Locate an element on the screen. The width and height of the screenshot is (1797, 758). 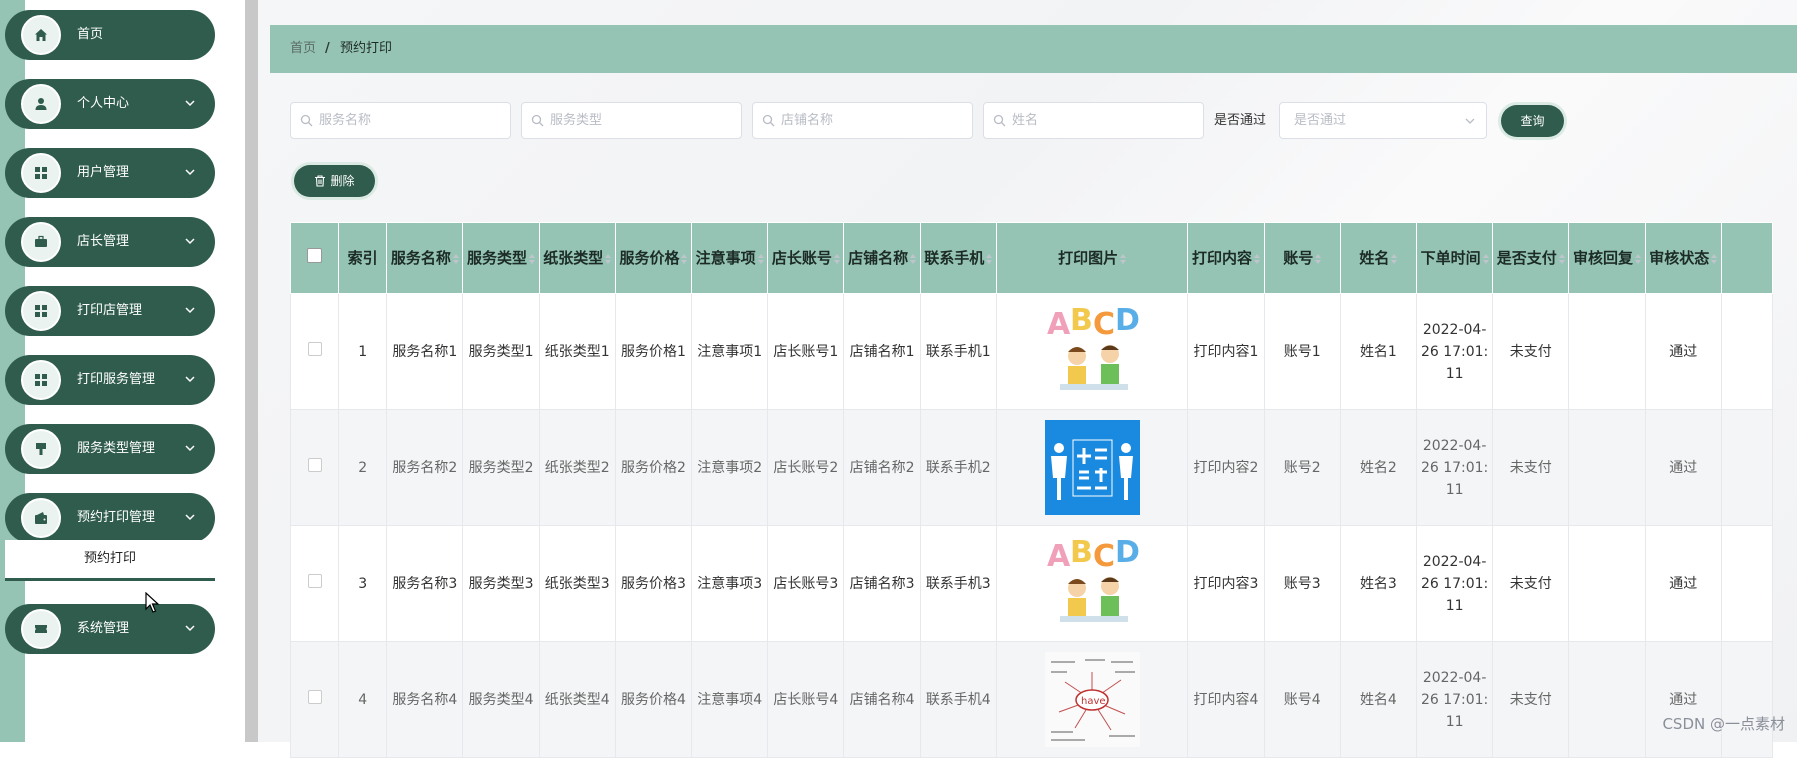
column-header: 注意事项 is located at coordinates (730, 258).